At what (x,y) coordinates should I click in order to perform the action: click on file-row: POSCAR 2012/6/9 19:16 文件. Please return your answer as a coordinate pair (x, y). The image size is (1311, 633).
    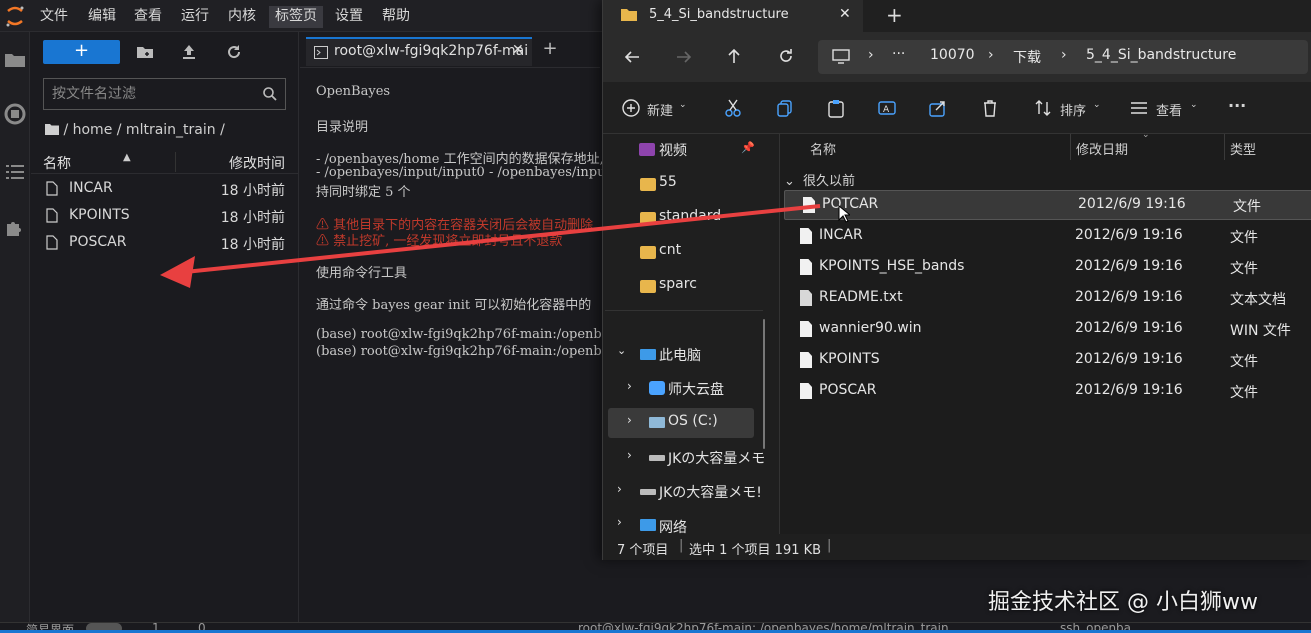
    Looking at the image, I should click on (1045, 391).